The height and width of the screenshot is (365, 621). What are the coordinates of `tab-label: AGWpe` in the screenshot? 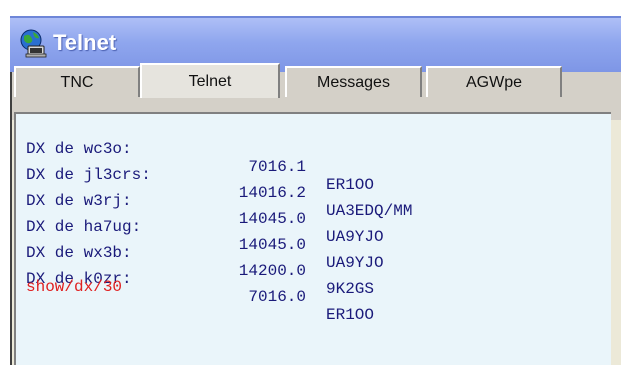 It's located at (493, 82).